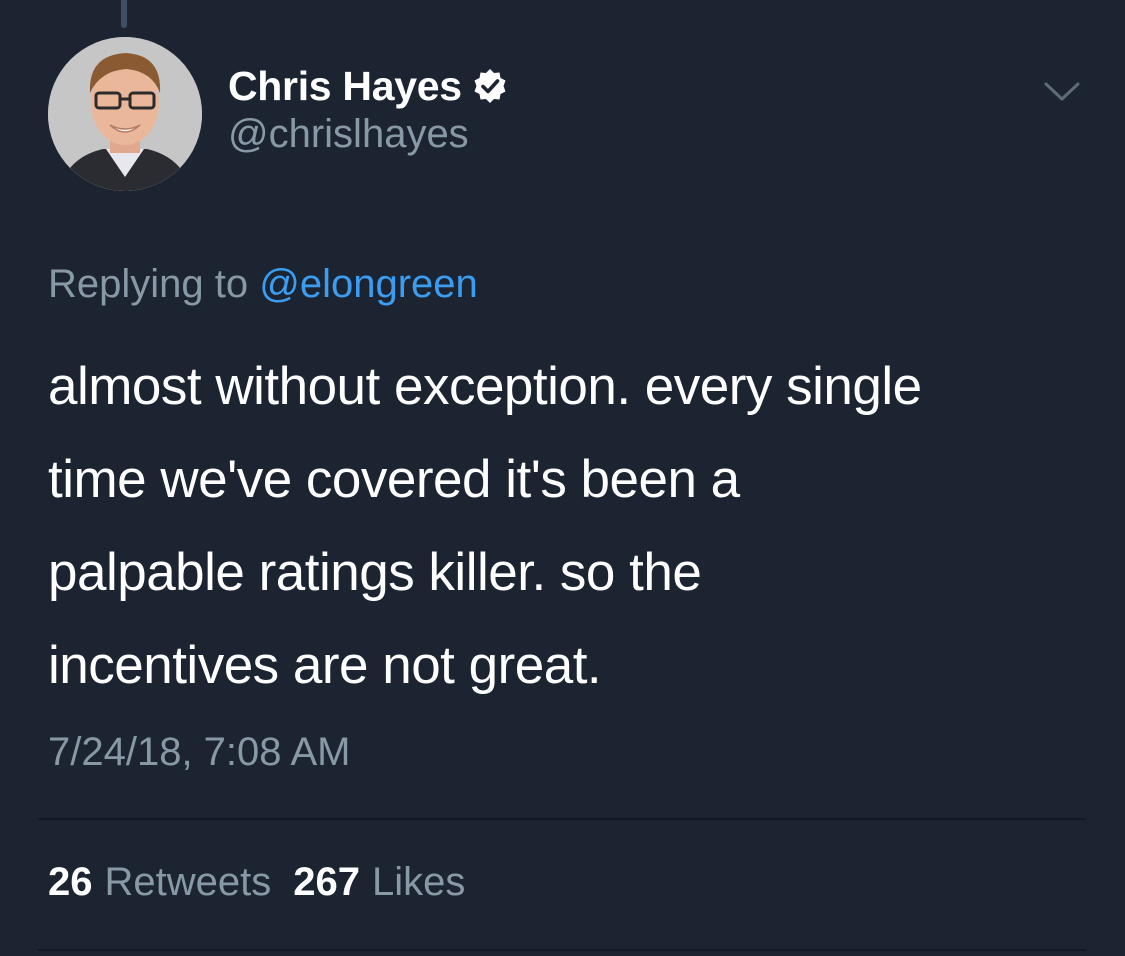 This screenshot has width=1125, height=956. Describe the element at coordinates (199, 752) in the screenshot. I see `tweet-timestamp: 7/24/18, 7:08 AM` at that location.